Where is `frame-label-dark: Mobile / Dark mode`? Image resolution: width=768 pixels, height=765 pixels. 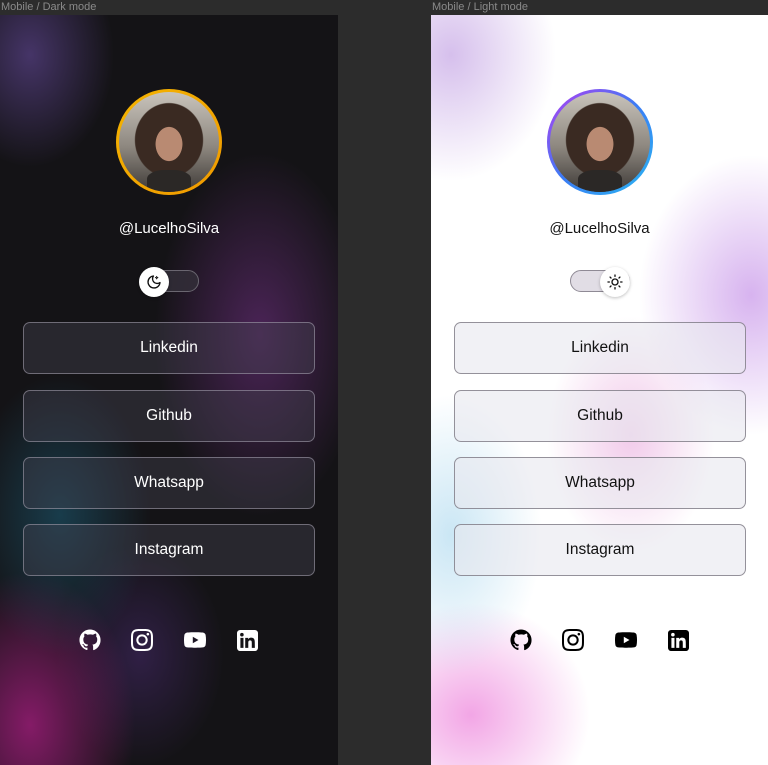 frame-label-dark: Mobile / Dark mode is located at coordinates (49, 7).